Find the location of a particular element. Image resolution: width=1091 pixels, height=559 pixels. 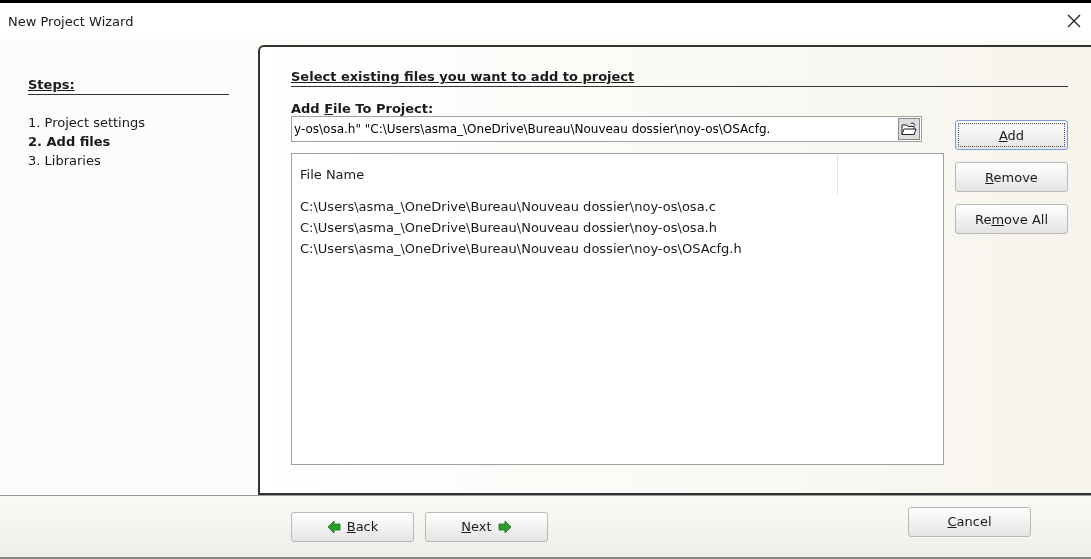

close-icon is located at coordinates (1074, 21).